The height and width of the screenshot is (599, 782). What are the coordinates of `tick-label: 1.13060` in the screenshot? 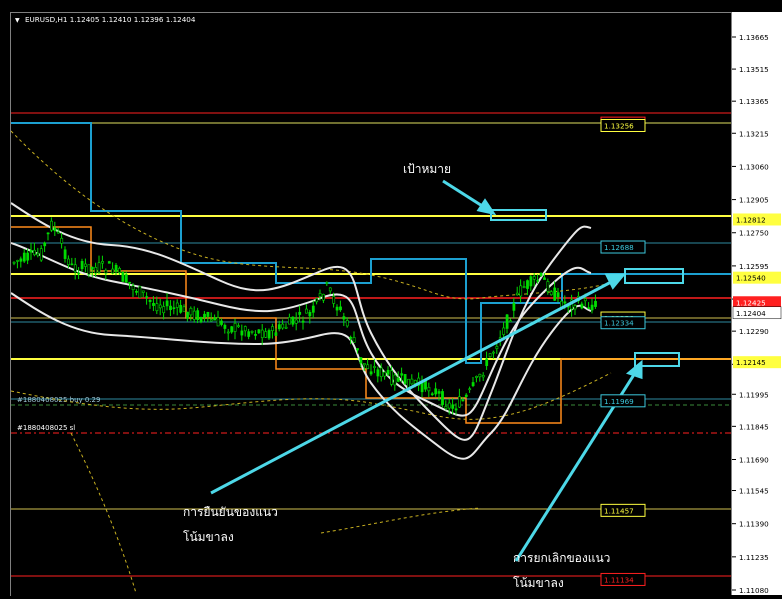 It's located at (754, 166).